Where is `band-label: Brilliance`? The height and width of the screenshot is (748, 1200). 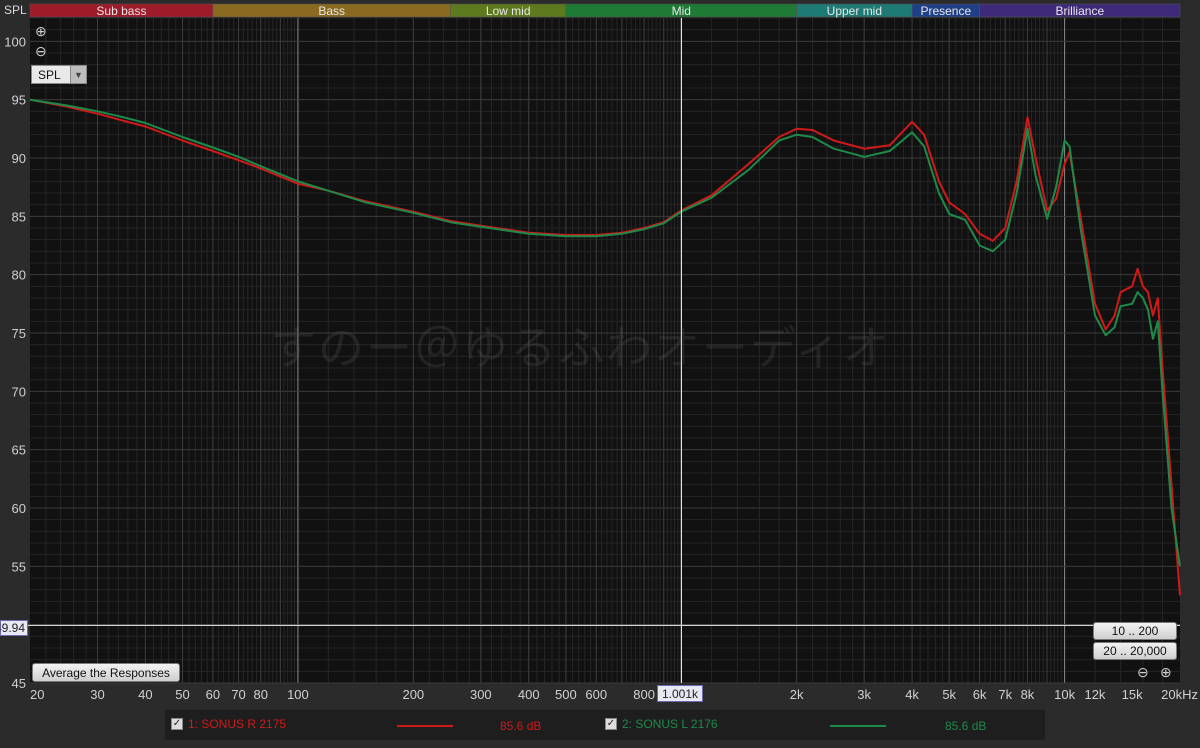
band-label: Brilliance is located at coordinates (1079, 11).